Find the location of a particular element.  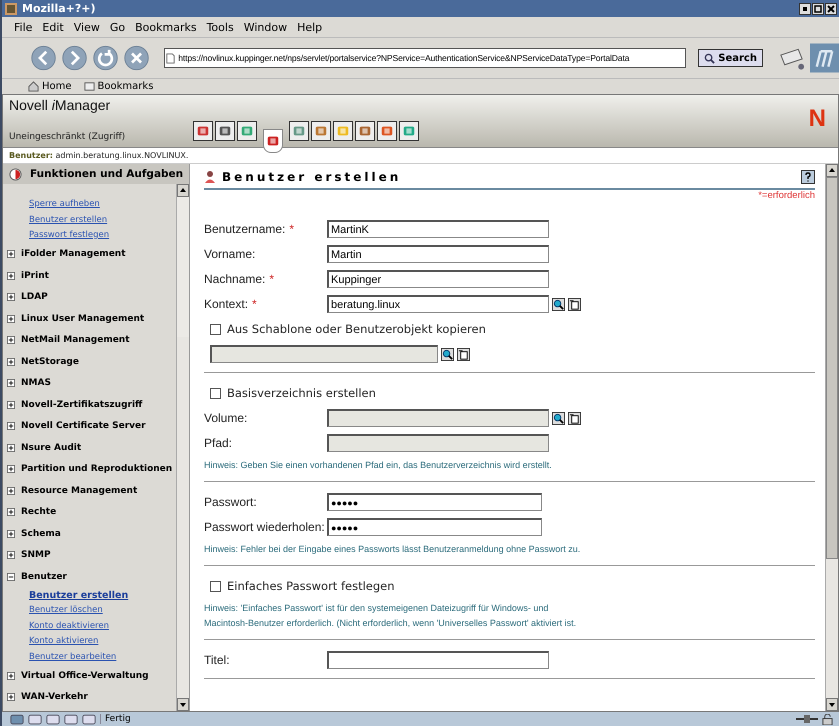

category-item: Benutzer is located at coordinates (44, 577).